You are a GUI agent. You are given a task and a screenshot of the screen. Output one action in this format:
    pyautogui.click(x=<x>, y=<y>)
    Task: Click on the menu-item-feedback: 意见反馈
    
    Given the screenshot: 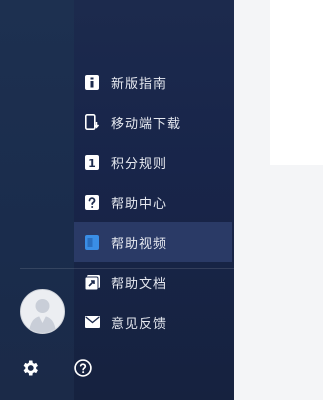 What is the action you would take?
    pyautogui.click(x=153, y=322)
    